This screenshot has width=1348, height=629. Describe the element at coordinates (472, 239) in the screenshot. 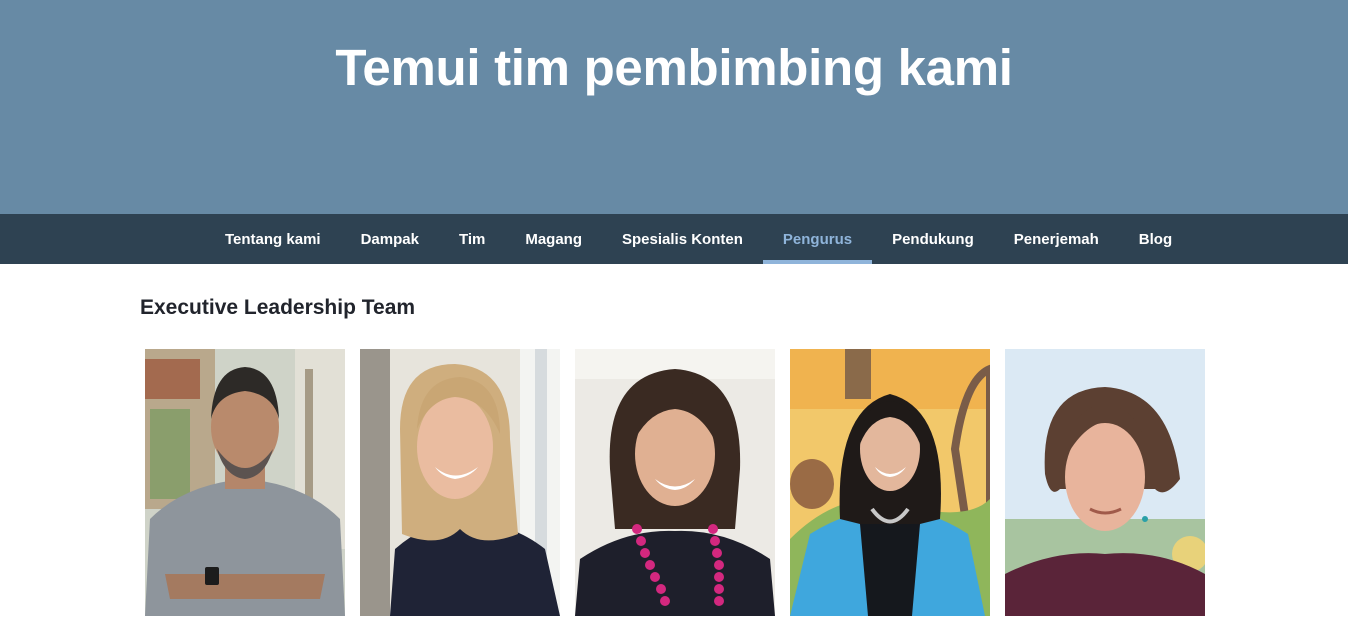

I see `tab-tim: Tim` at that location.